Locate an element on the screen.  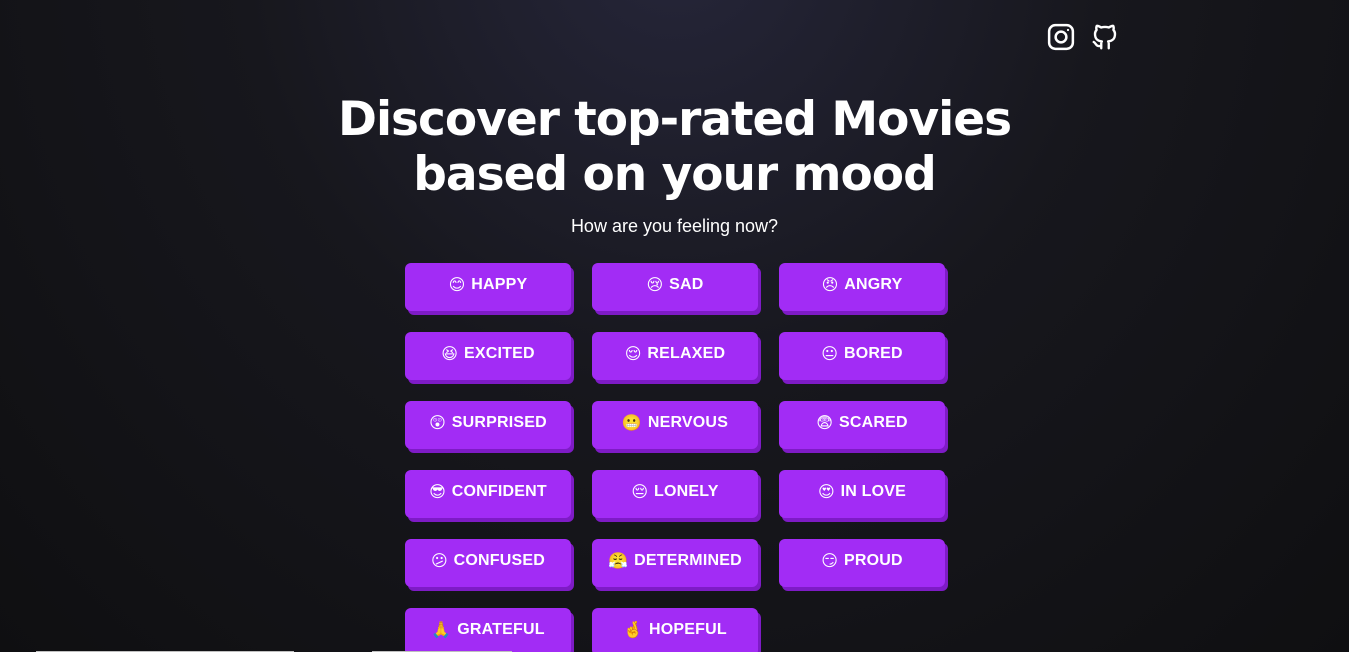
mood-button-excited: 😆 EXCITED is located at coordinates (488, 356).